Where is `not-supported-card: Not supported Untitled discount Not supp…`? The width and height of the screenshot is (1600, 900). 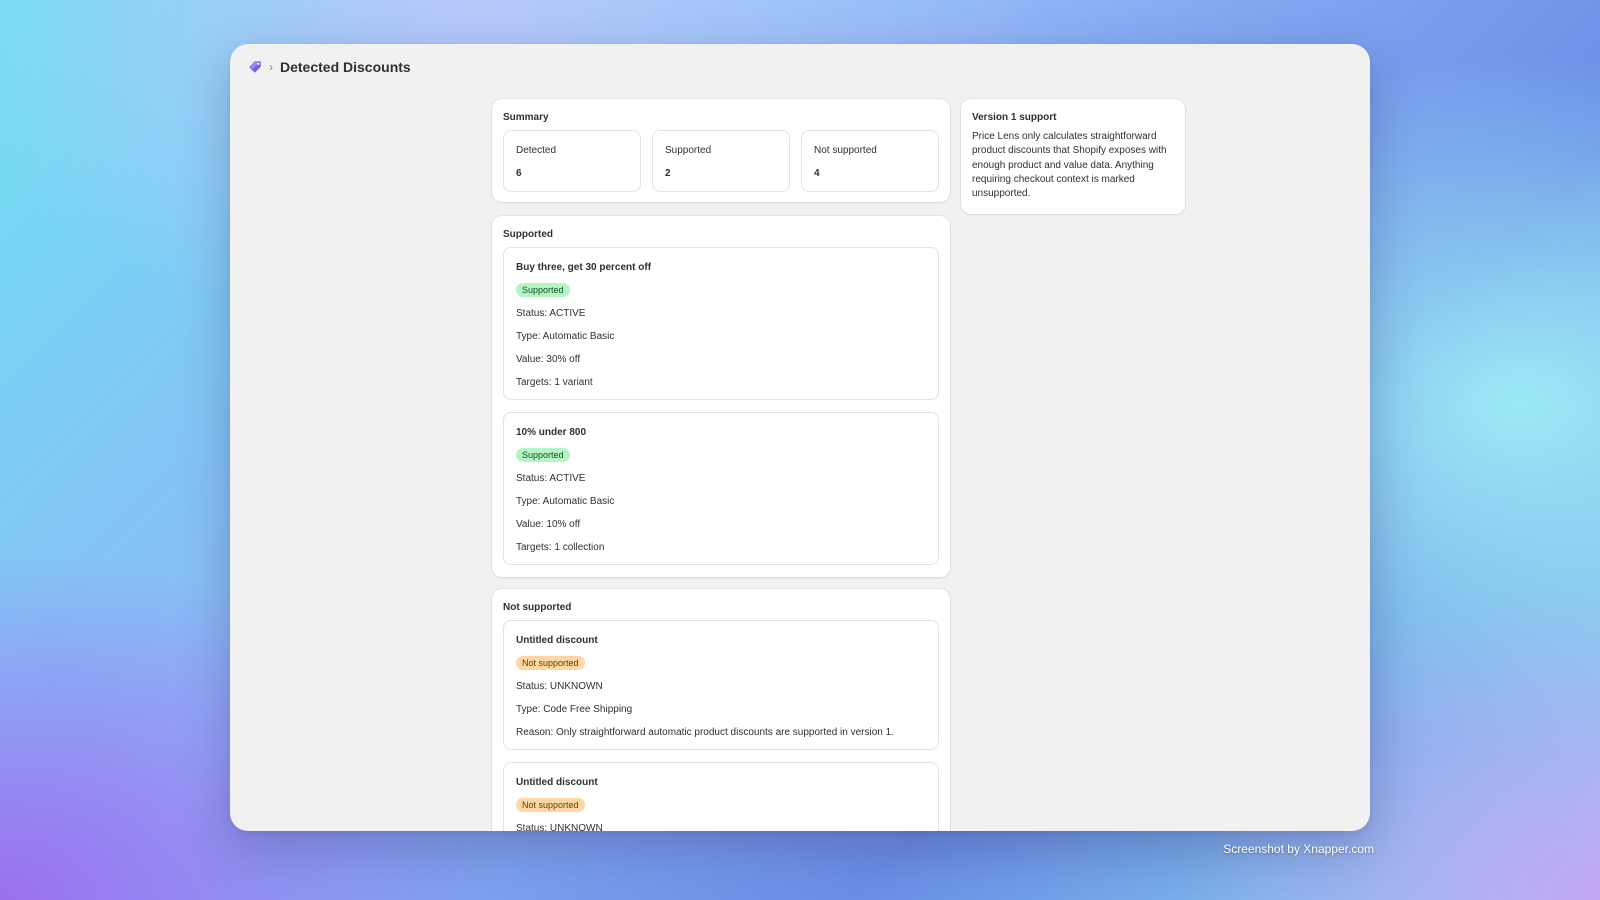 not-supported-card: Not supported Untitled discount Not supp… is located at coordinates (721, 710).